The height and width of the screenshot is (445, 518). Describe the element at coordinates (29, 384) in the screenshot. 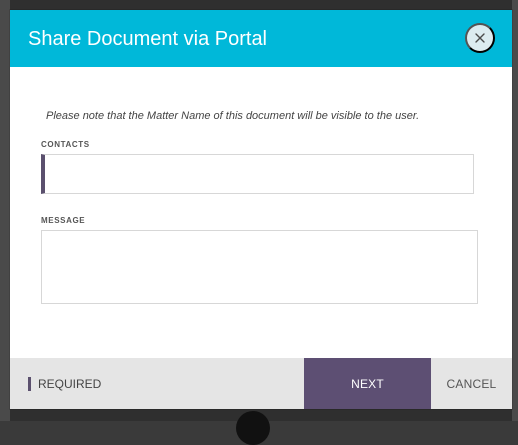

I see `required-marker-icon` at that location.